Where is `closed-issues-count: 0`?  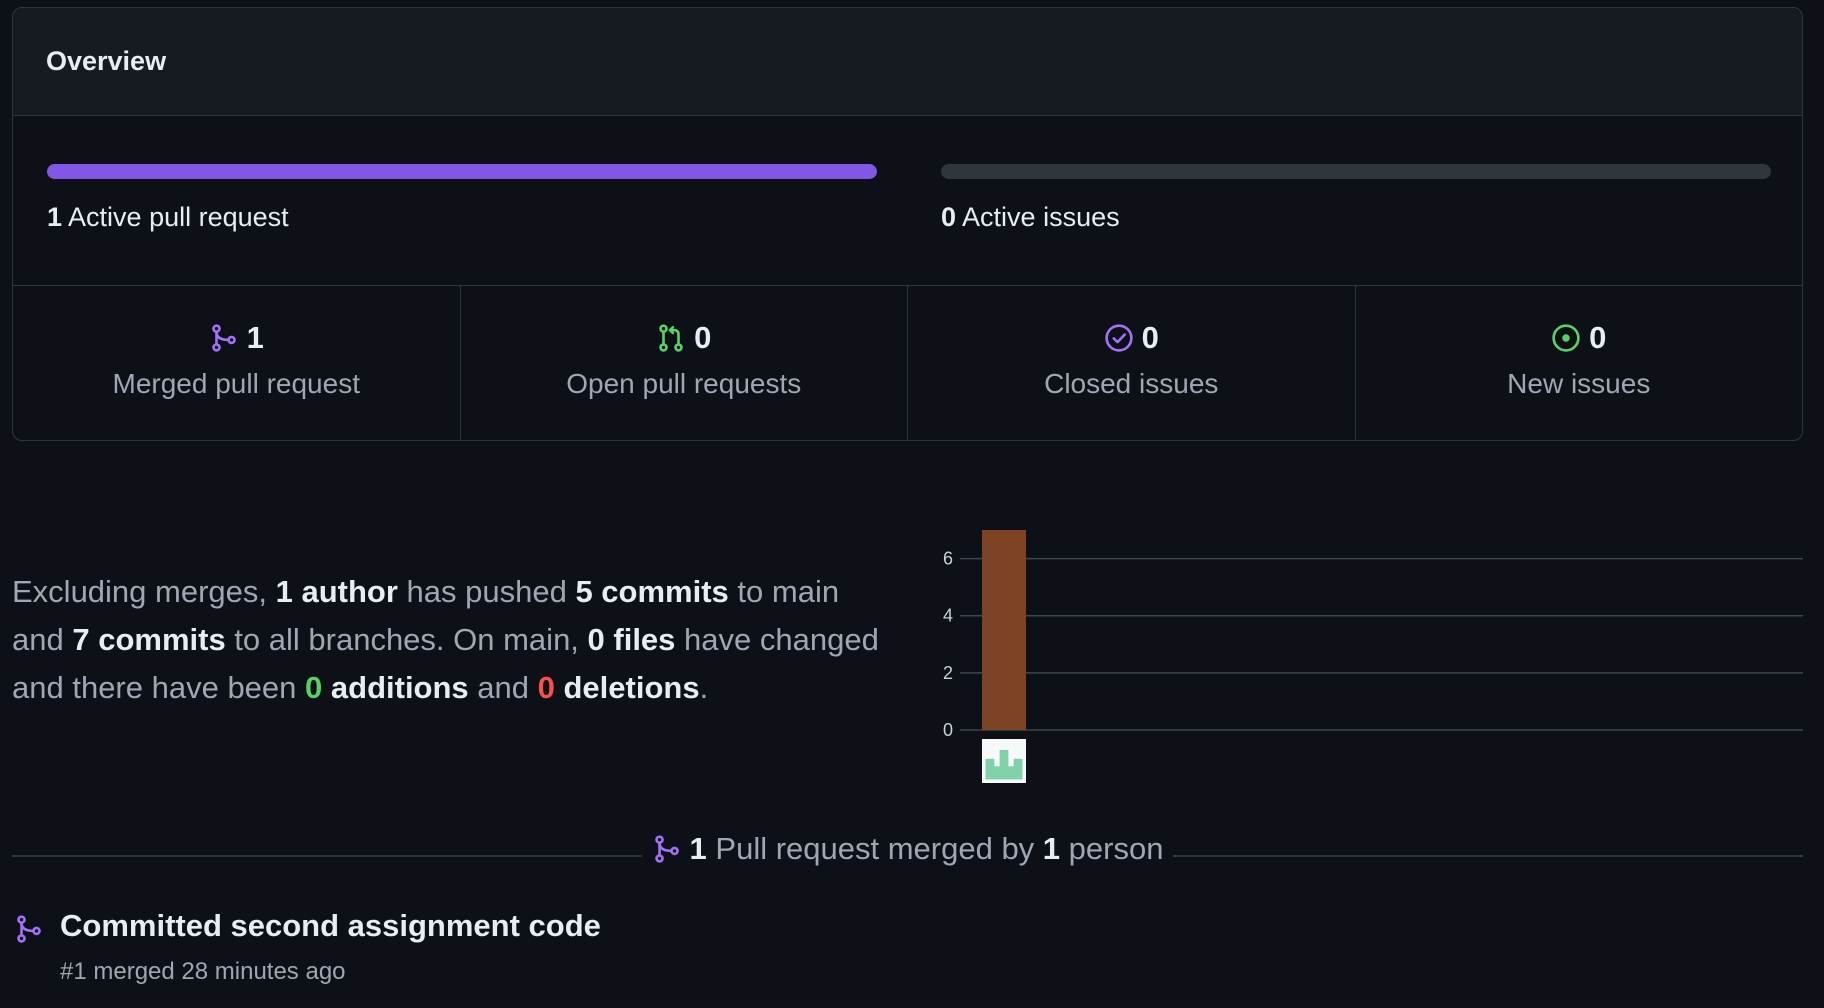 closed-issues-count: 0 is located at coordinates (1150, 337).